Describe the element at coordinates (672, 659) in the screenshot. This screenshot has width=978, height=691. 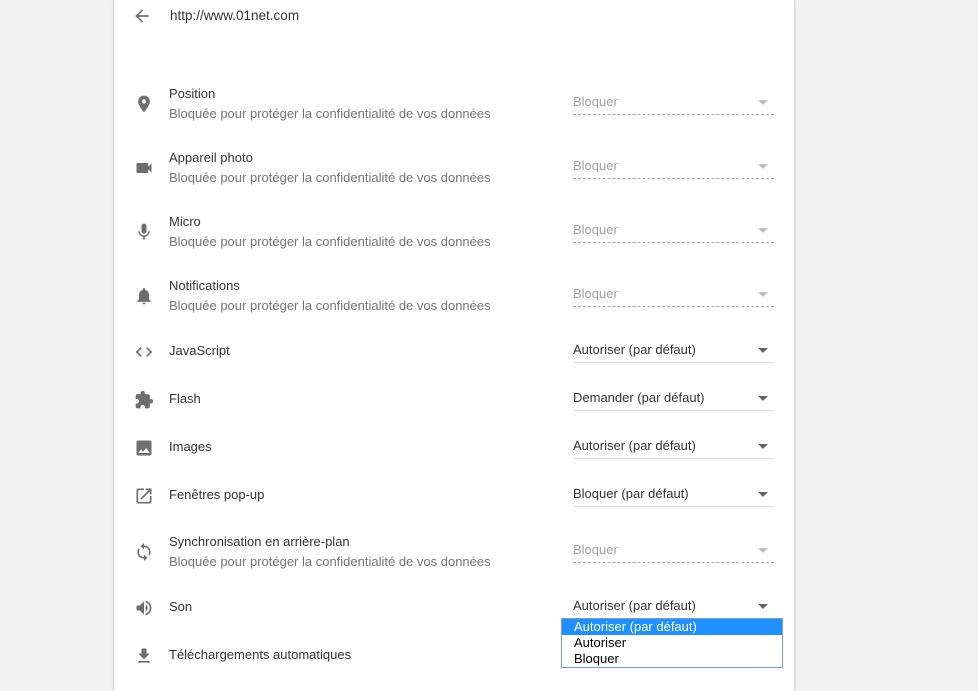
I see `dropdown-option: Bloquer` at that location.